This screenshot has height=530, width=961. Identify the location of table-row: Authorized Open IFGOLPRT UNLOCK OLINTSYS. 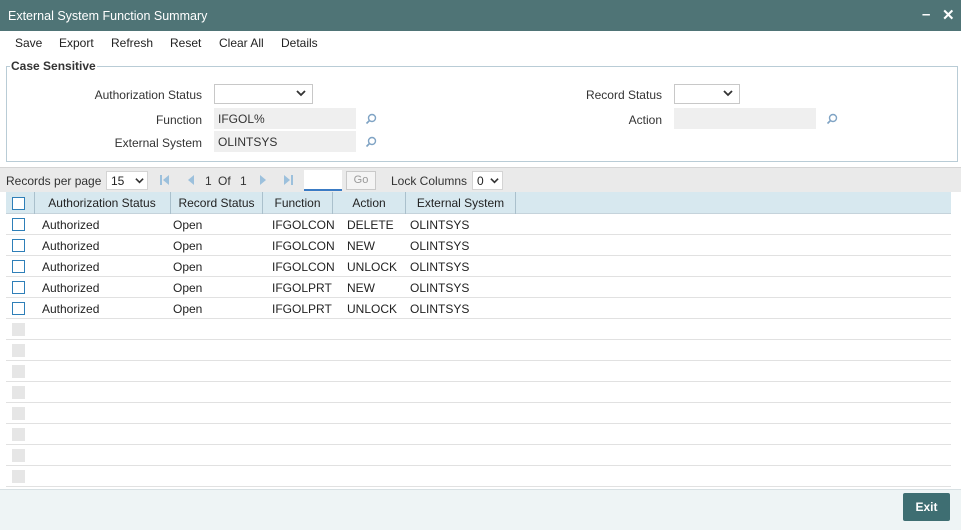
(478, 308).